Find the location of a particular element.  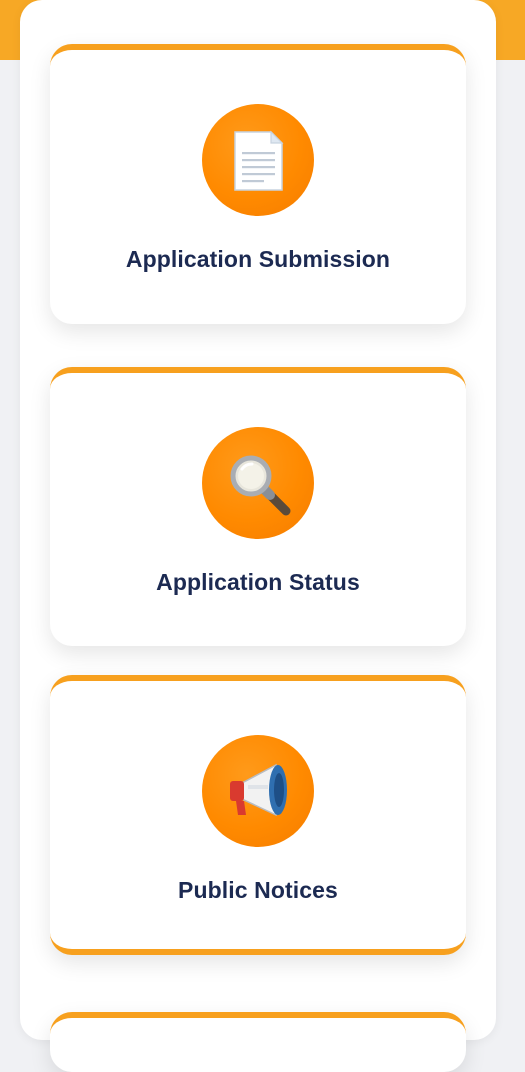

document-icon is located at coordinates (258, 160).